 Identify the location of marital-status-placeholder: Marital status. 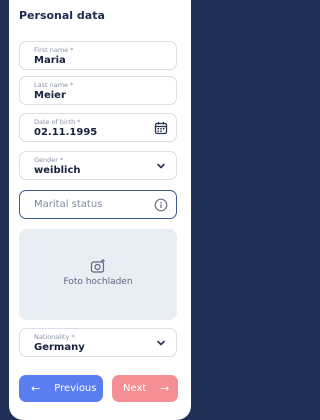
(68, 204).